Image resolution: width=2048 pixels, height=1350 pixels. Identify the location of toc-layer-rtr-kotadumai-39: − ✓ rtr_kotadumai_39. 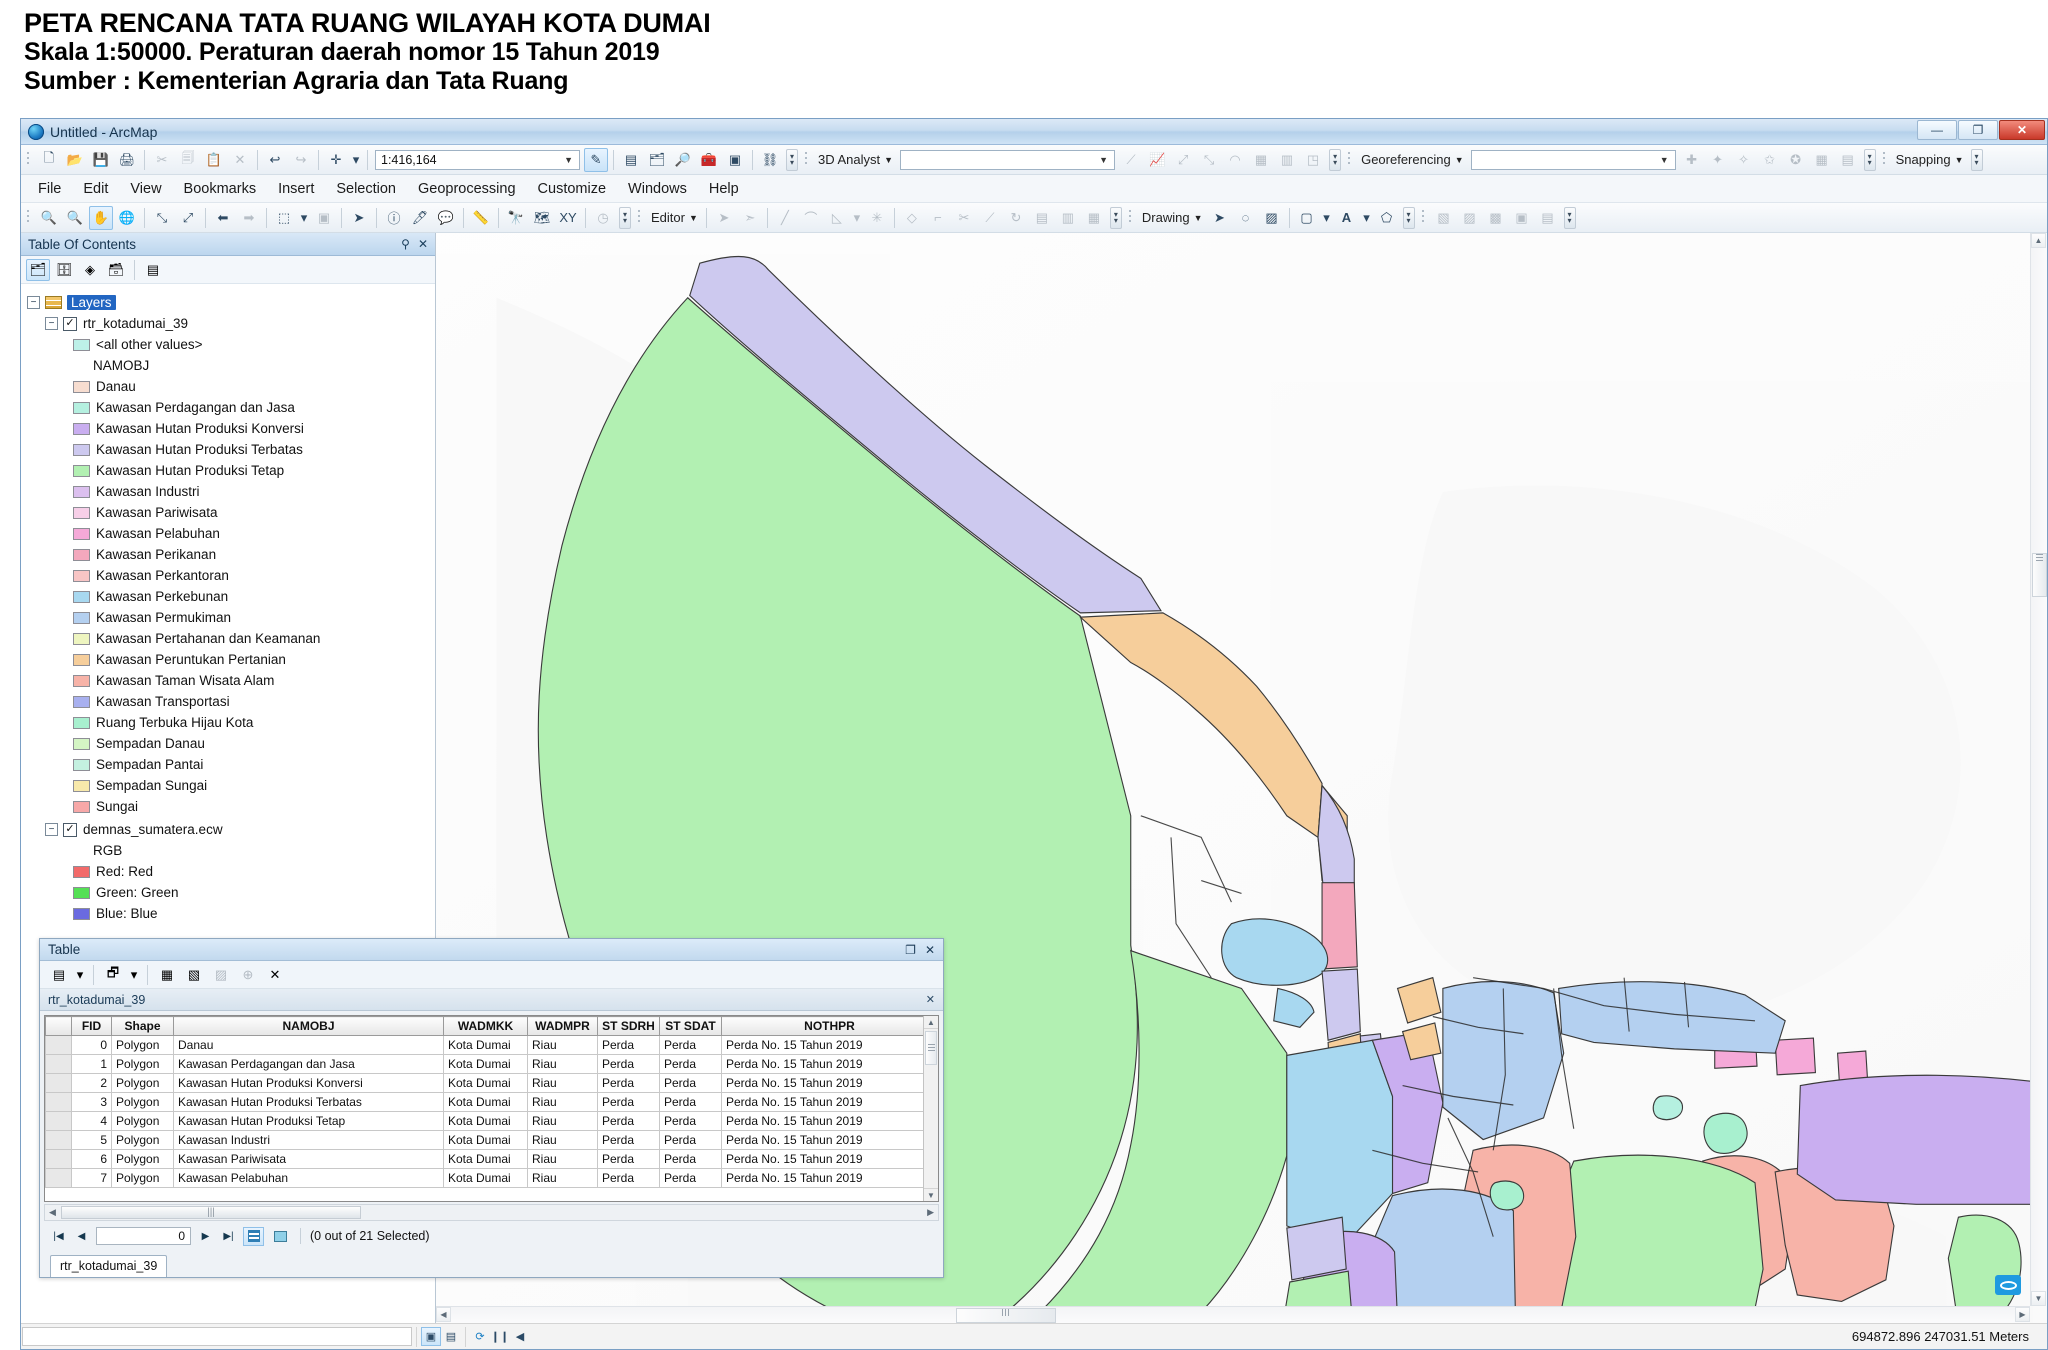
(228, 323).